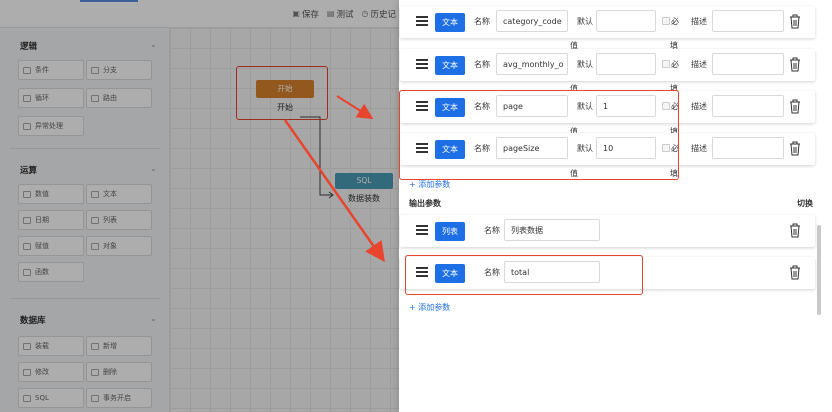 This screenshot has height=412, width=832. What do you see at coordinates (51, 126) in the screenshot?
I see `palette-item-exception: 异常处理` at bounding box center [51, 126].